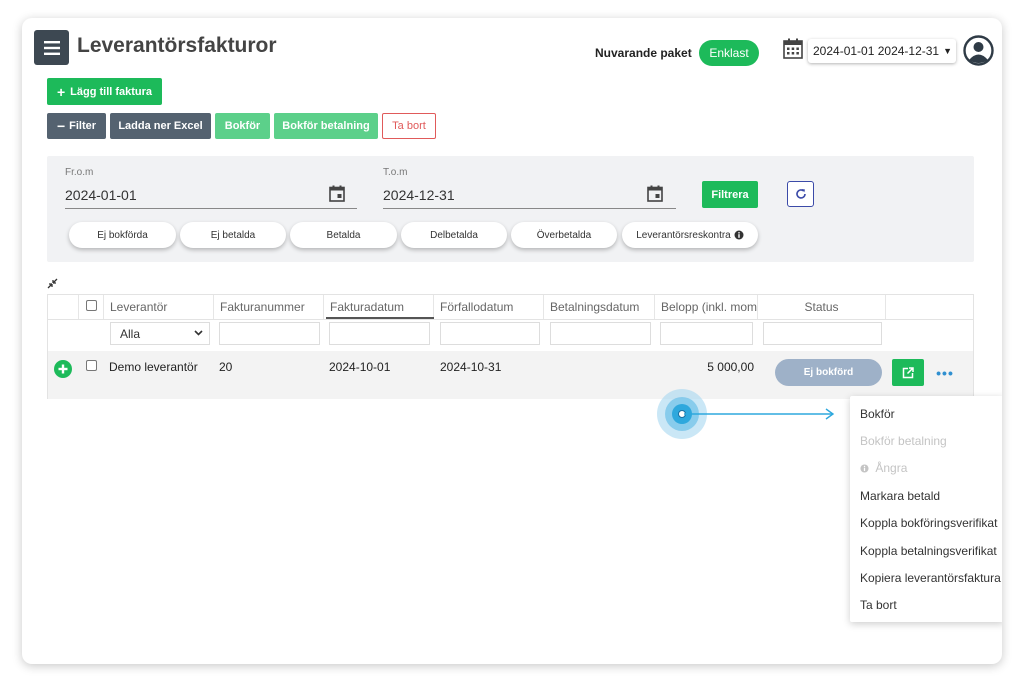  Describe the element at coordinates (900, 496) in the screenshot. I see `menu-item-mark-paid: Markara betald` at that location.